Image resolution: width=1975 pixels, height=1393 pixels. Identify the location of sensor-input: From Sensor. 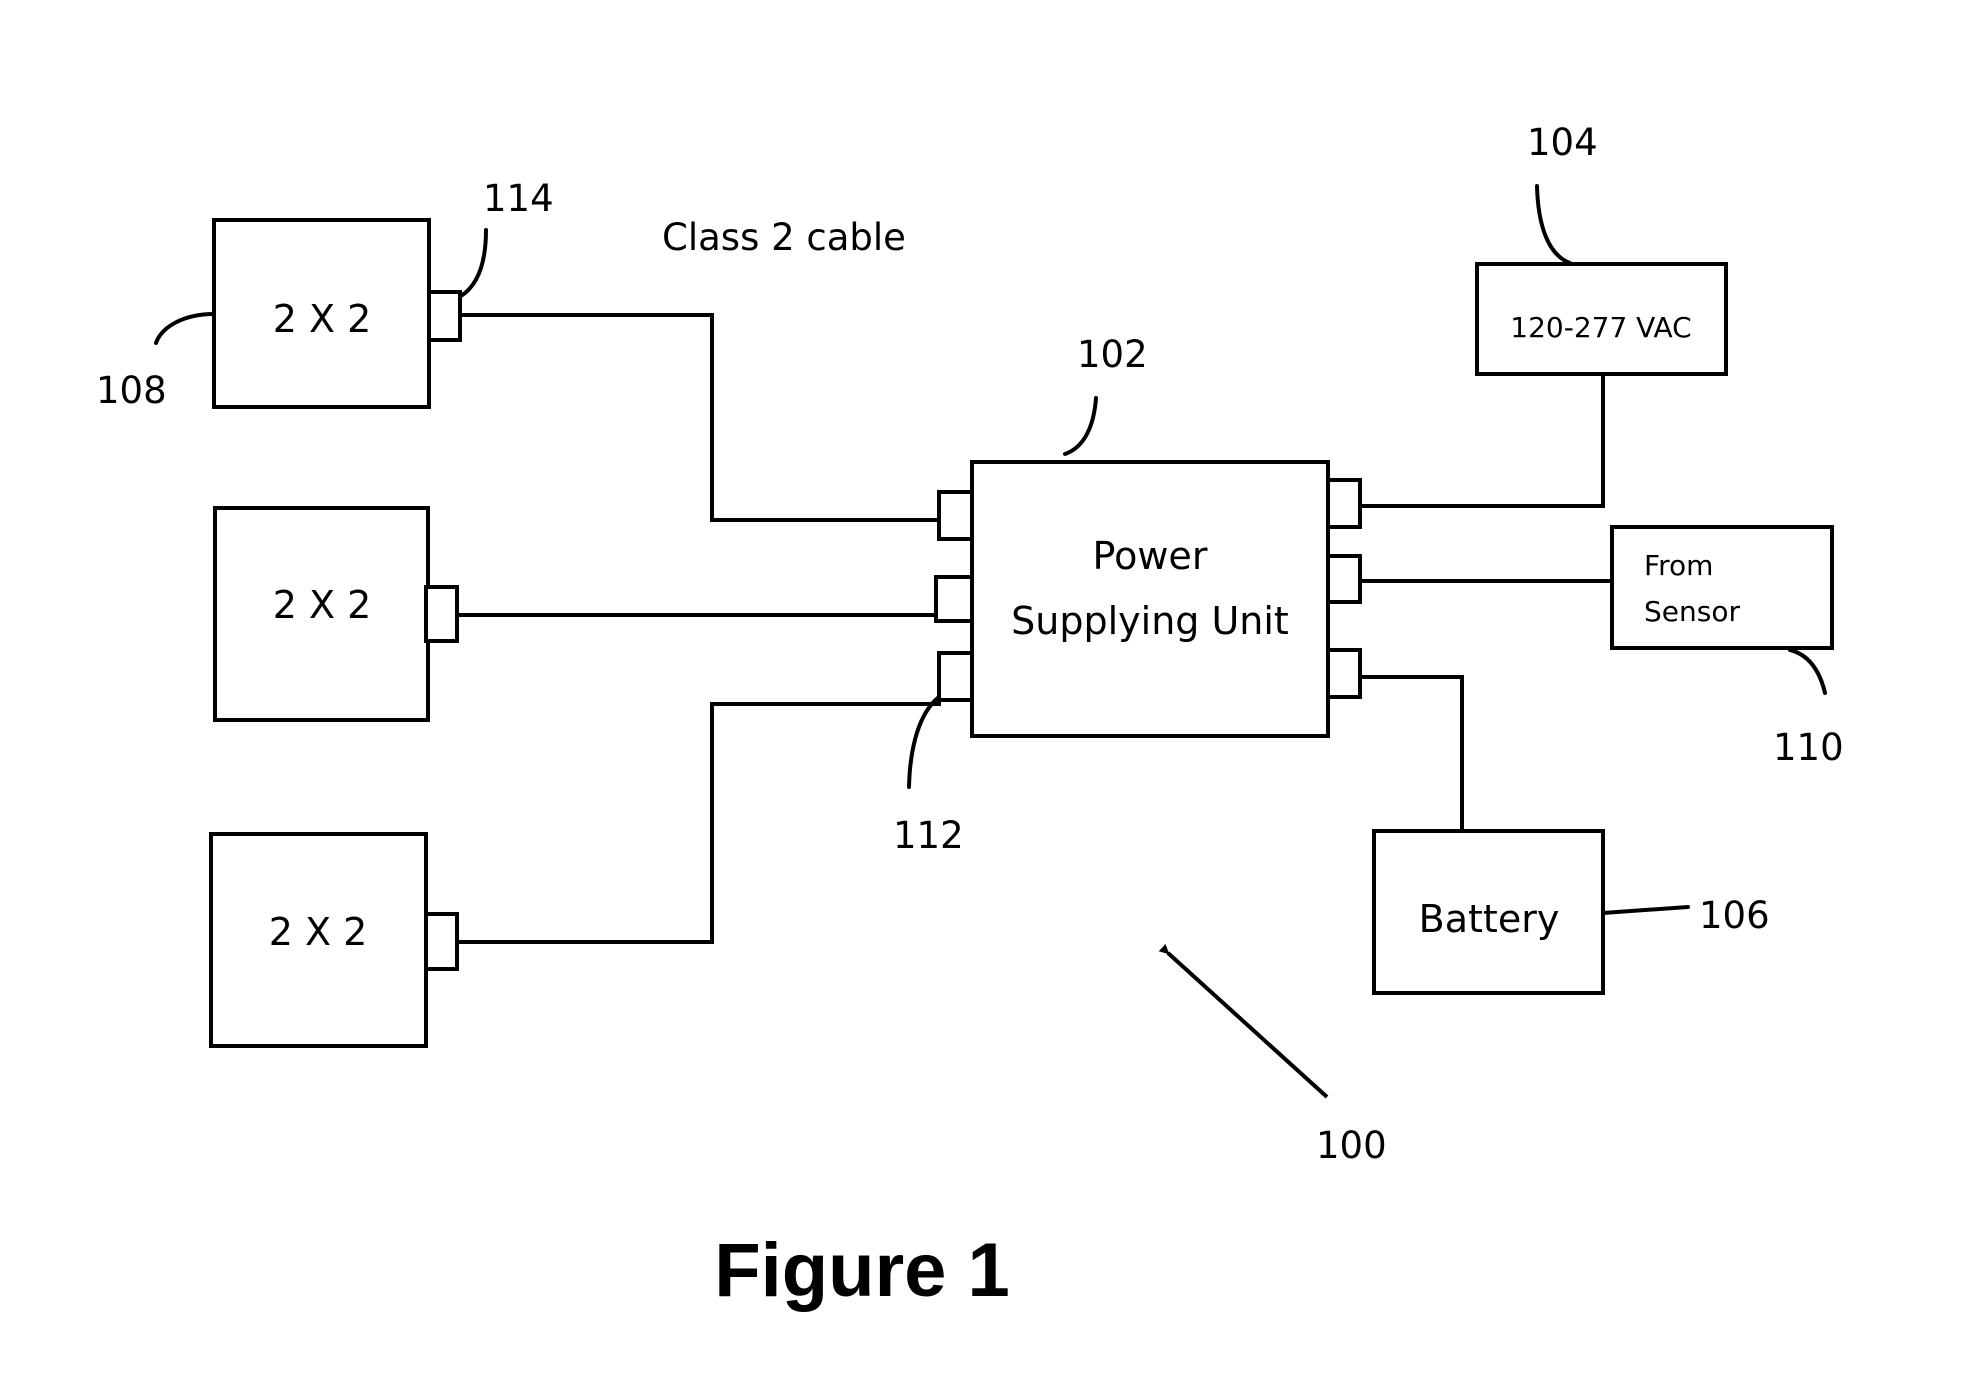
(1722, 587).